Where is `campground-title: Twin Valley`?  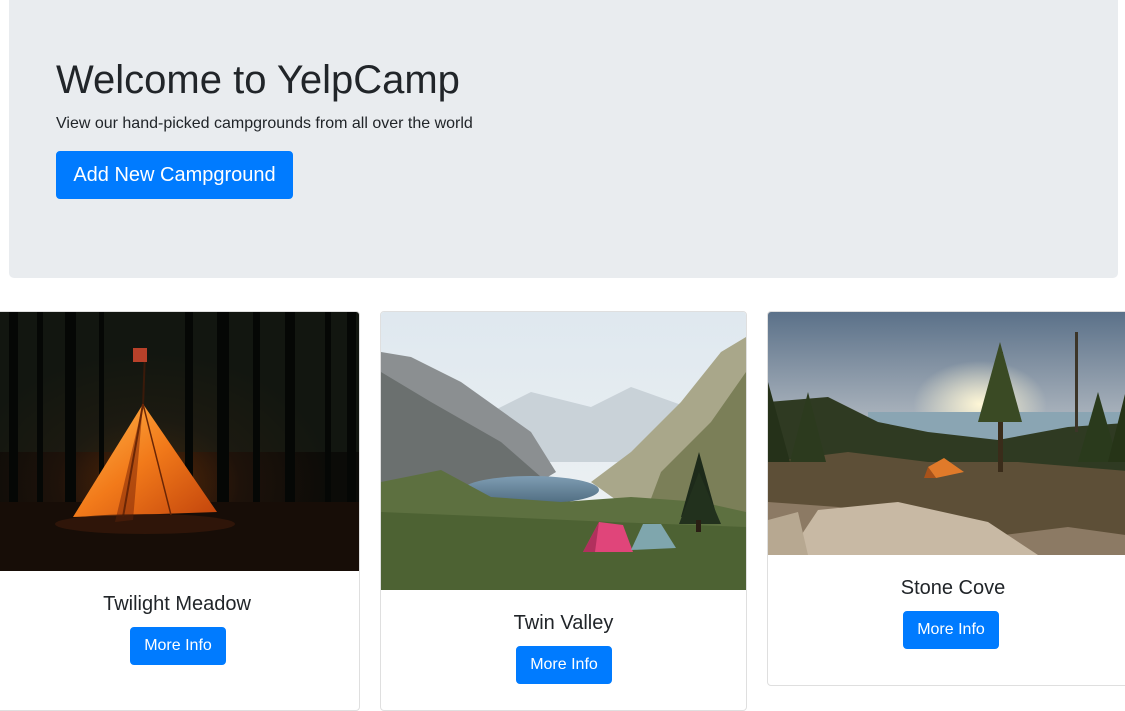
campground-title: Twin Valley is located at coordinates (563, 623).